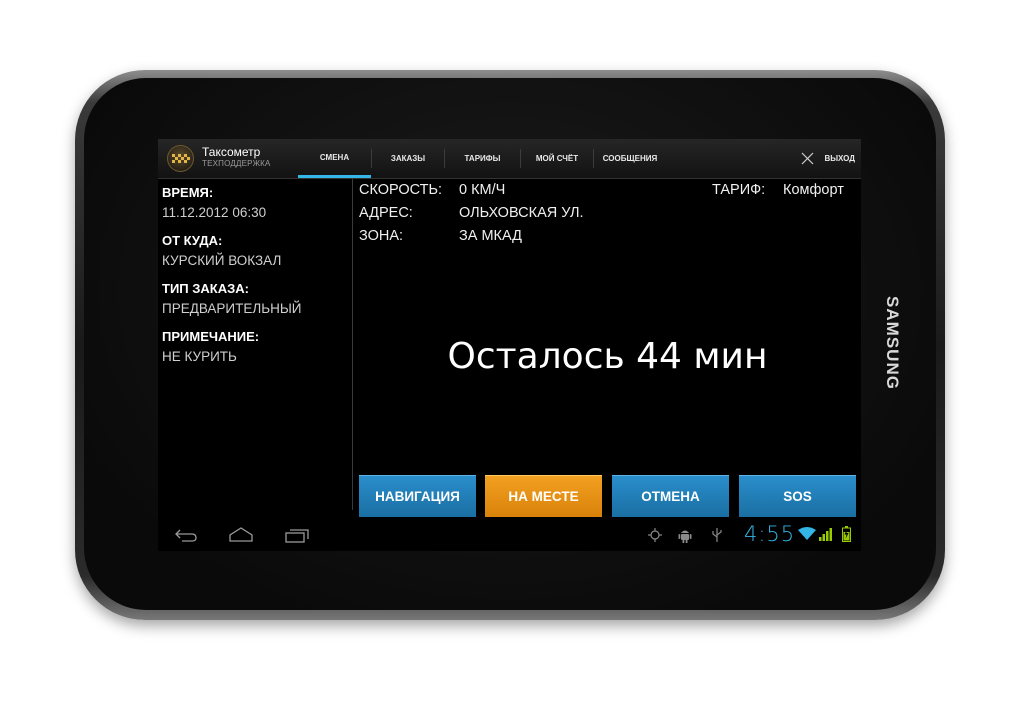 This screenshot has width=1024, height=705. Describe the element at coordinates (521, 213) in the screenshot. I see `address-value: ОЛЬХОВСКАЯ УЛ.` at that location.